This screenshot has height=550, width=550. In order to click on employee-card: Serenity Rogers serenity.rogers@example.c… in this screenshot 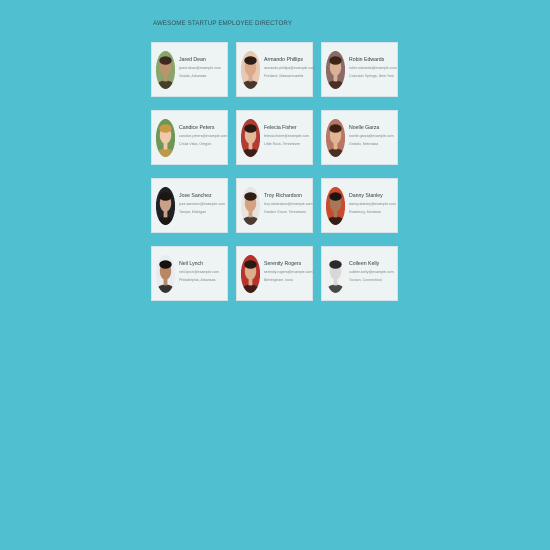, I will do `click(274, 273)`.